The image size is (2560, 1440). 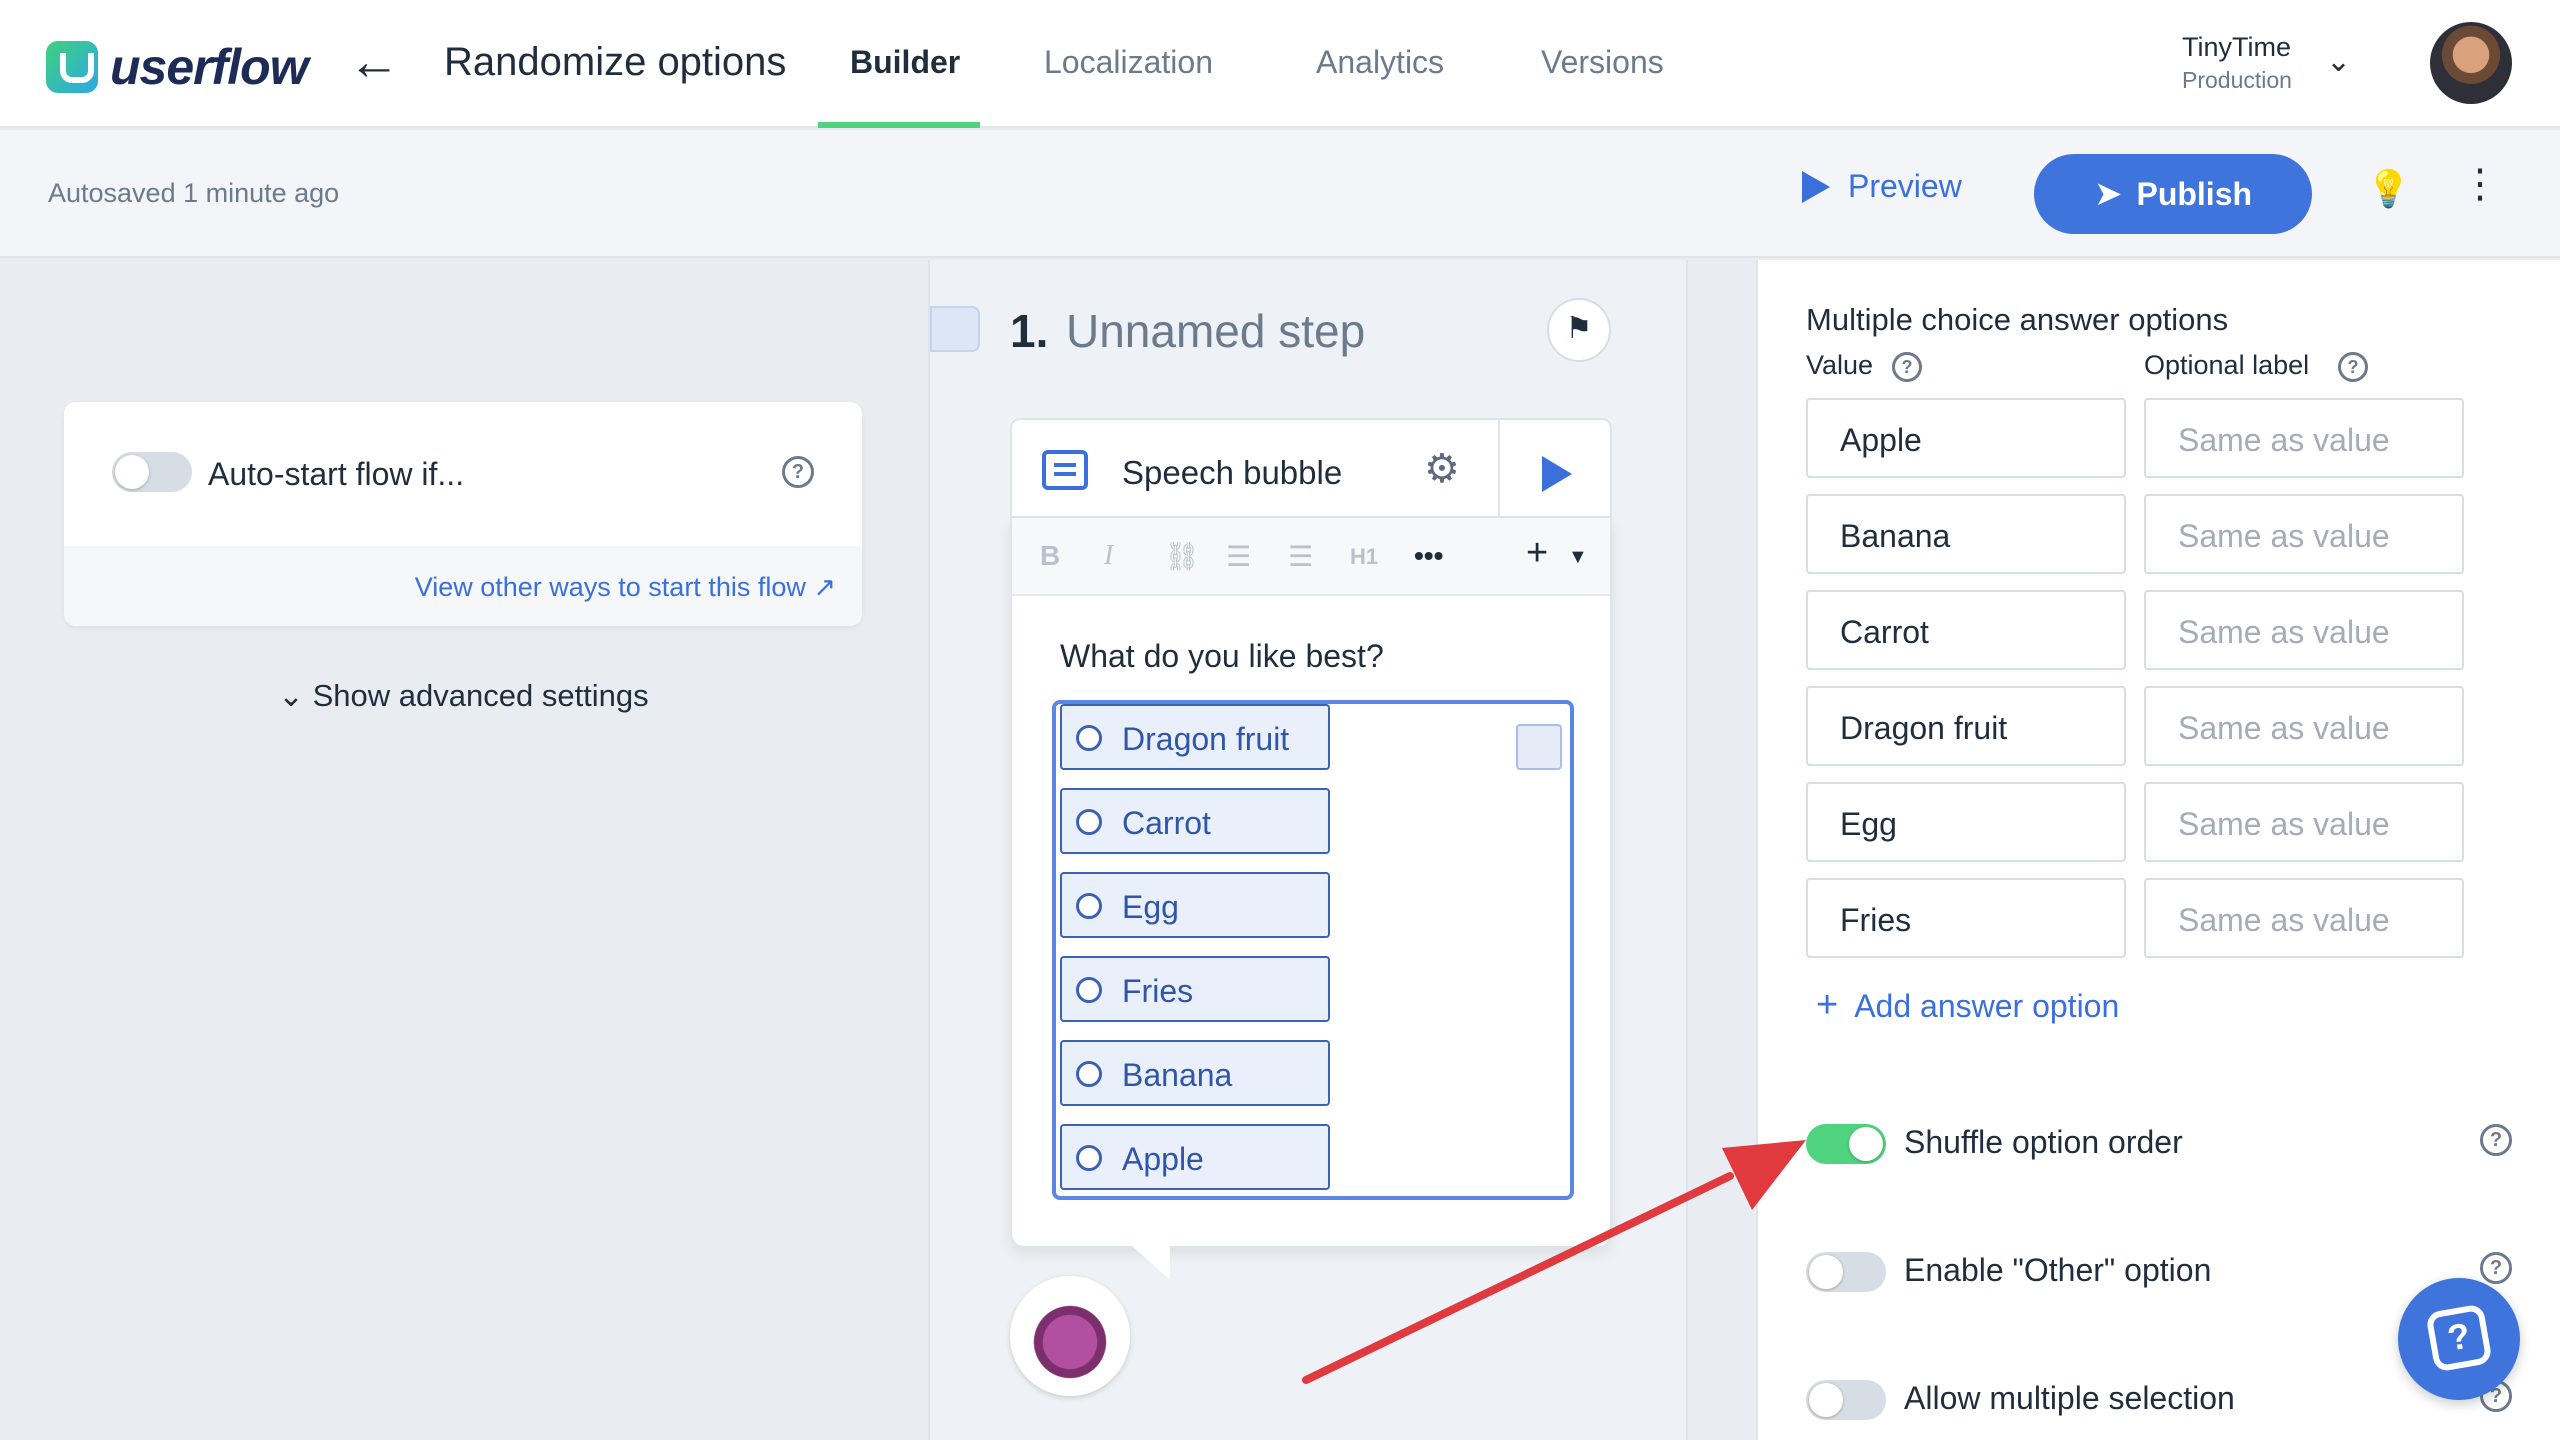 What do you see at coordinates (1029, 331) in the screenshot?
I see `step-number: 1.` at bounding box center [1029, 331].